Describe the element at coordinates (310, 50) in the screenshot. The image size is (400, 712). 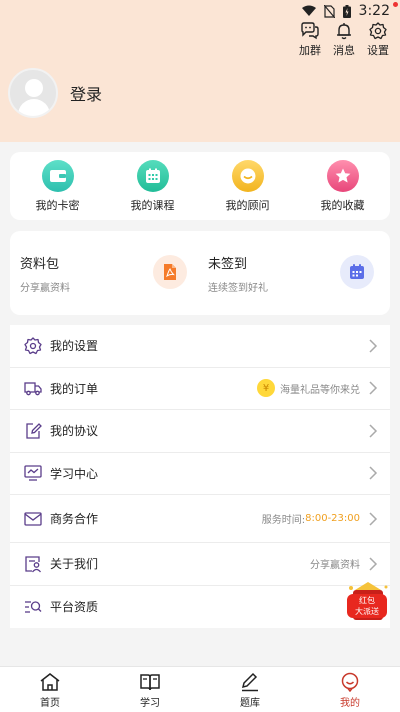
I see `join-group-label: 加群` at that location.